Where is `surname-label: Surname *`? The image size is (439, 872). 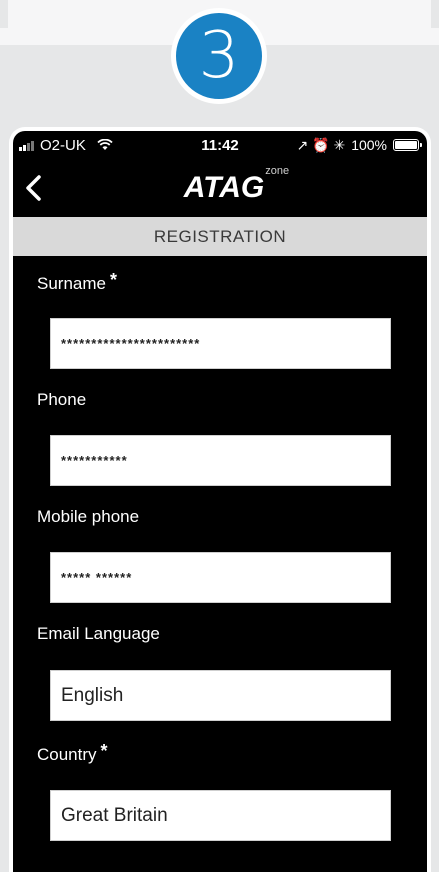
surname-label: Surname * is located at coordinates (77, 281).